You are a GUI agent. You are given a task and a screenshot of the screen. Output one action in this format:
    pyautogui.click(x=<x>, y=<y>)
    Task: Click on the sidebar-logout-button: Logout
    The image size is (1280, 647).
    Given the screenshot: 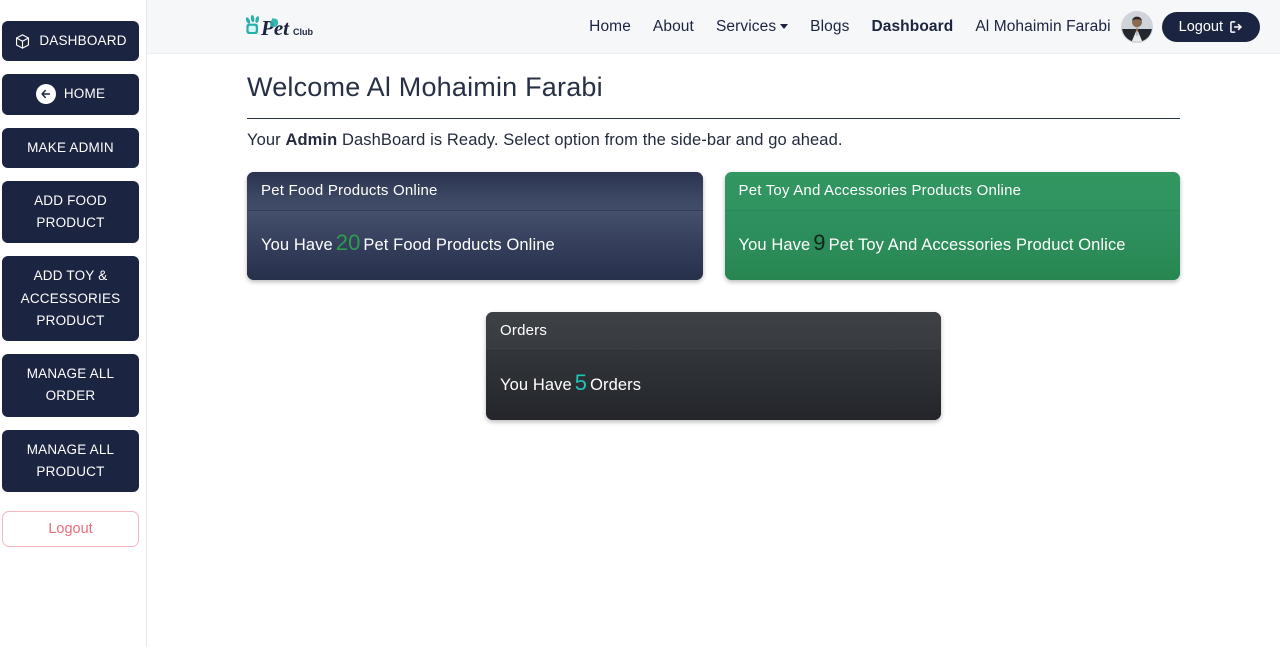 What is the action you would take?
    pyautogui.click(x=70, y=529)
    